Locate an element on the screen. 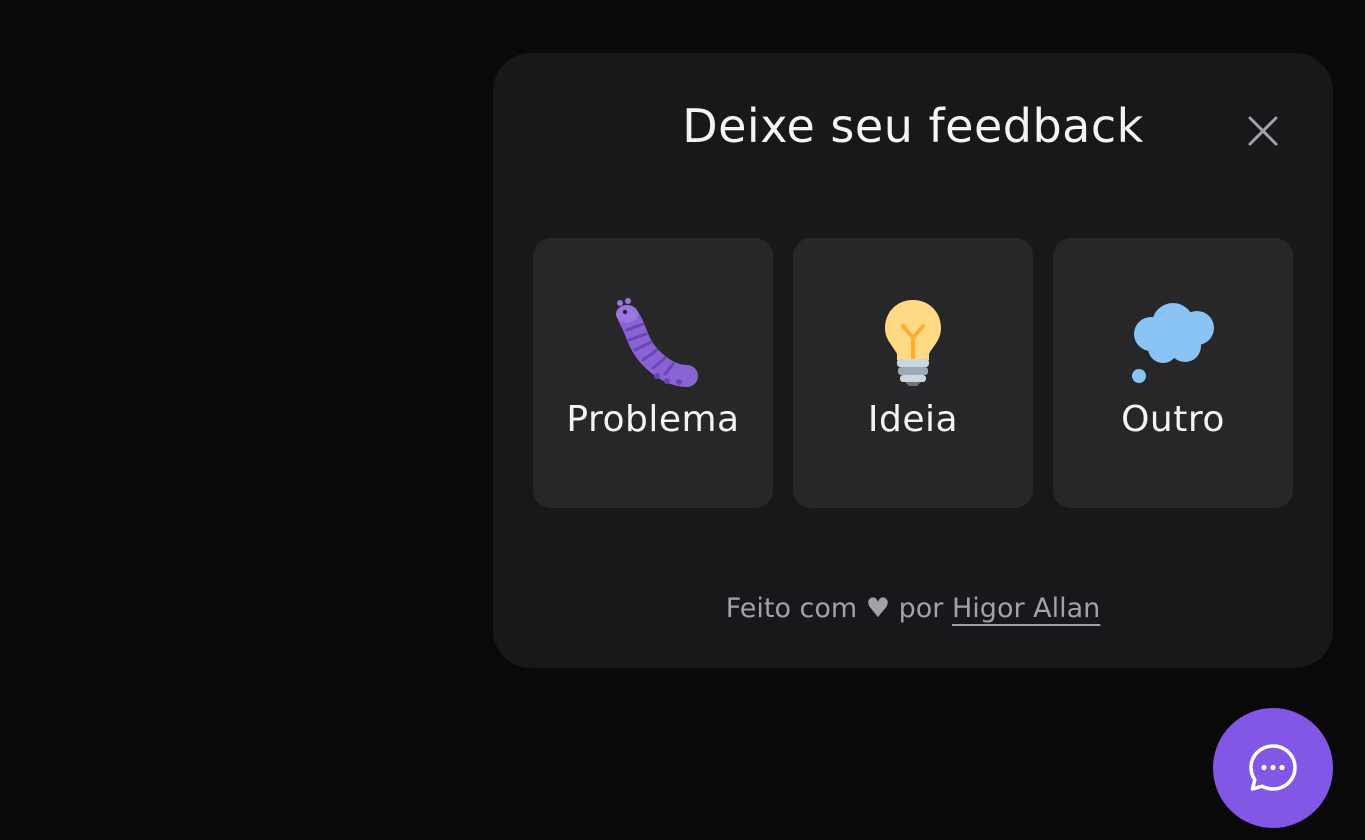 This screenshot has width=1365, height=840. option-label: Ideia is located at coordinates (913, 419).